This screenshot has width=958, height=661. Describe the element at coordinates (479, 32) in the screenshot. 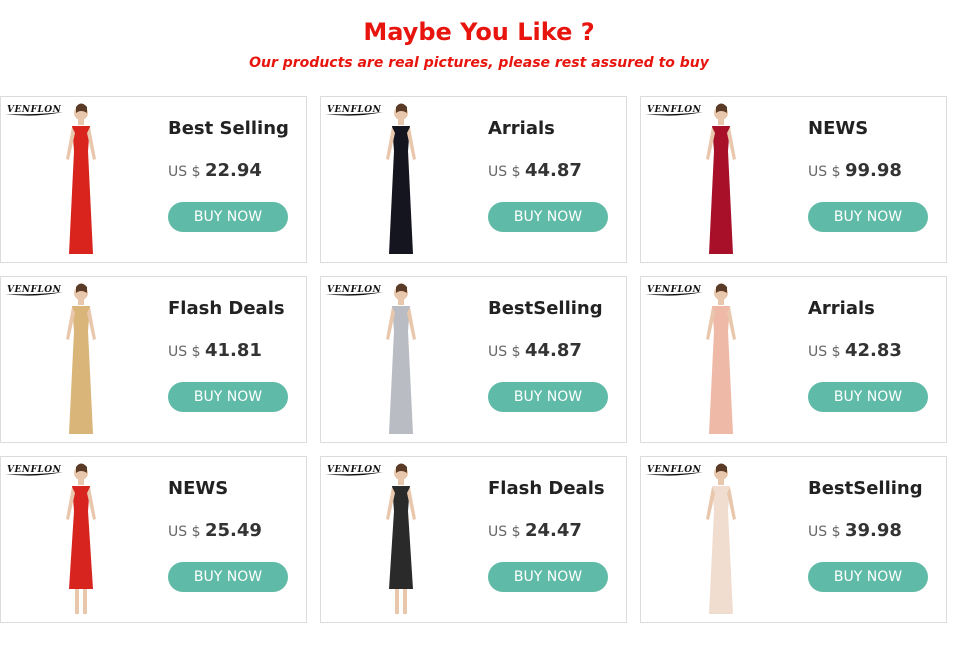

I see `page-title: Maybe You Like ?` at that location.